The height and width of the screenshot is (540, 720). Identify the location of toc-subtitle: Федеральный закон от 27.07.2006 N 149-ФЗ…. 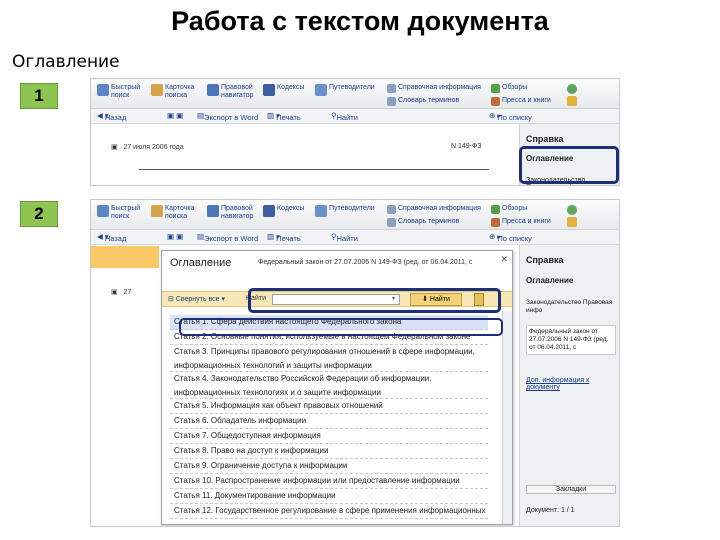
(365, 262).